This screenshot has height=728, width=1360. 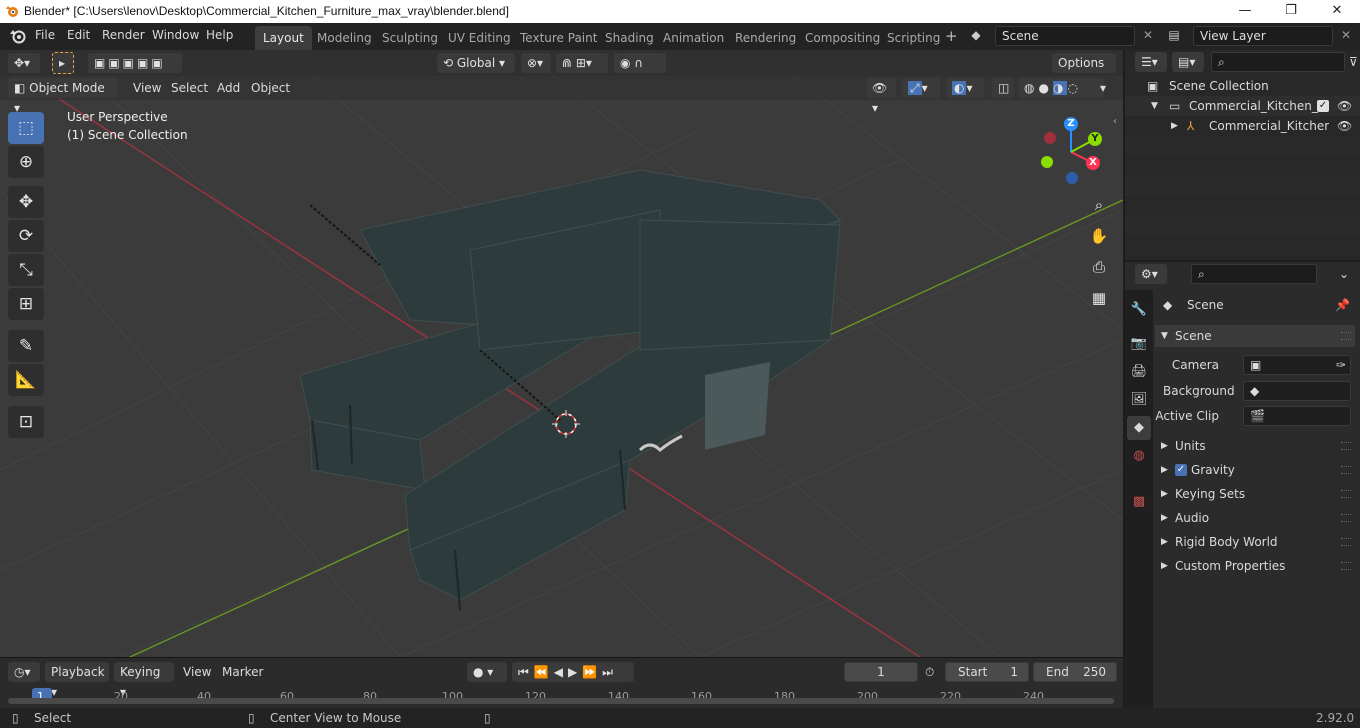 I want to click on tab-layout: Layout, so click(x=283, y=38).